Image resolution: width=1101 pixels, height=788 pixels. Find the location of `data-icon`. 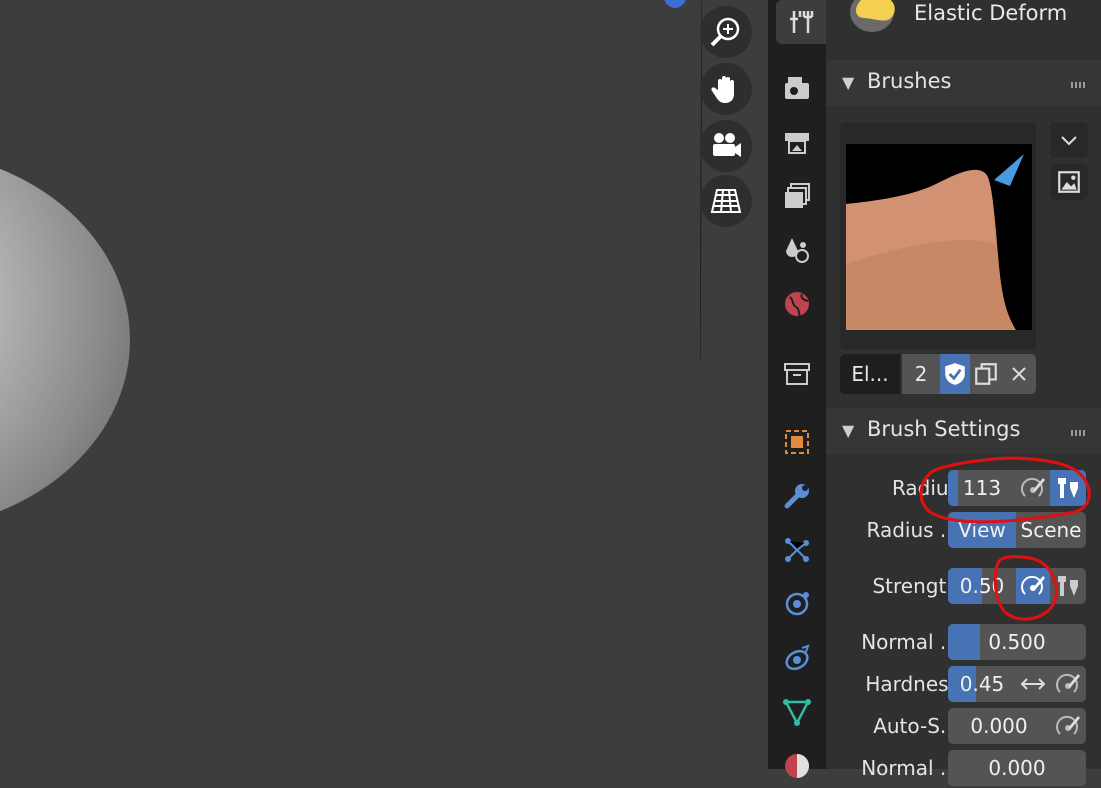

data-icon is located at coordinates (797, 712).